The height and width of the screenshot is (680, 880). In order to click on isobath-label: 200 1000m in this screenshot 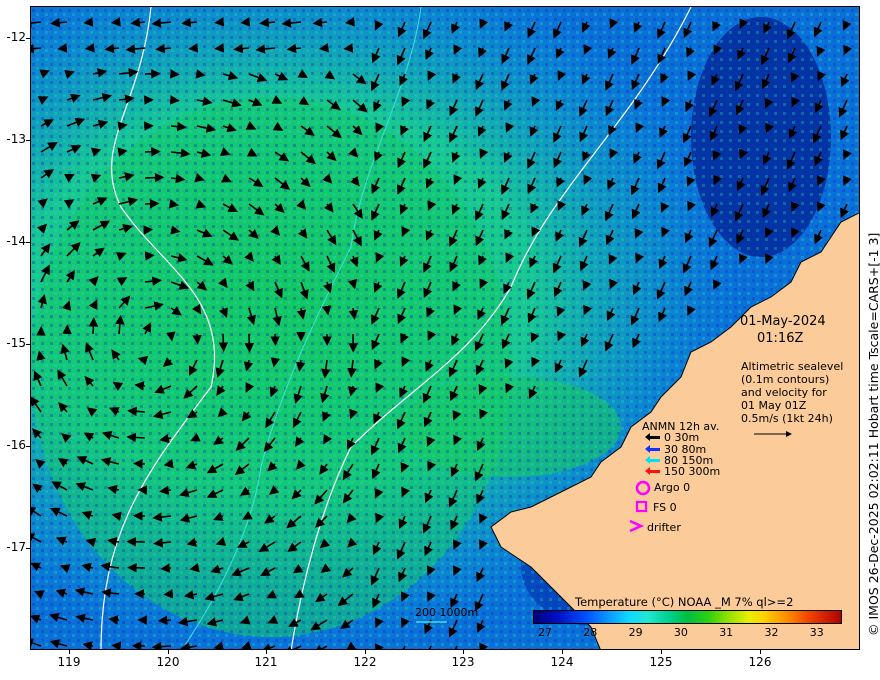, I will do `click(447, 612)`.